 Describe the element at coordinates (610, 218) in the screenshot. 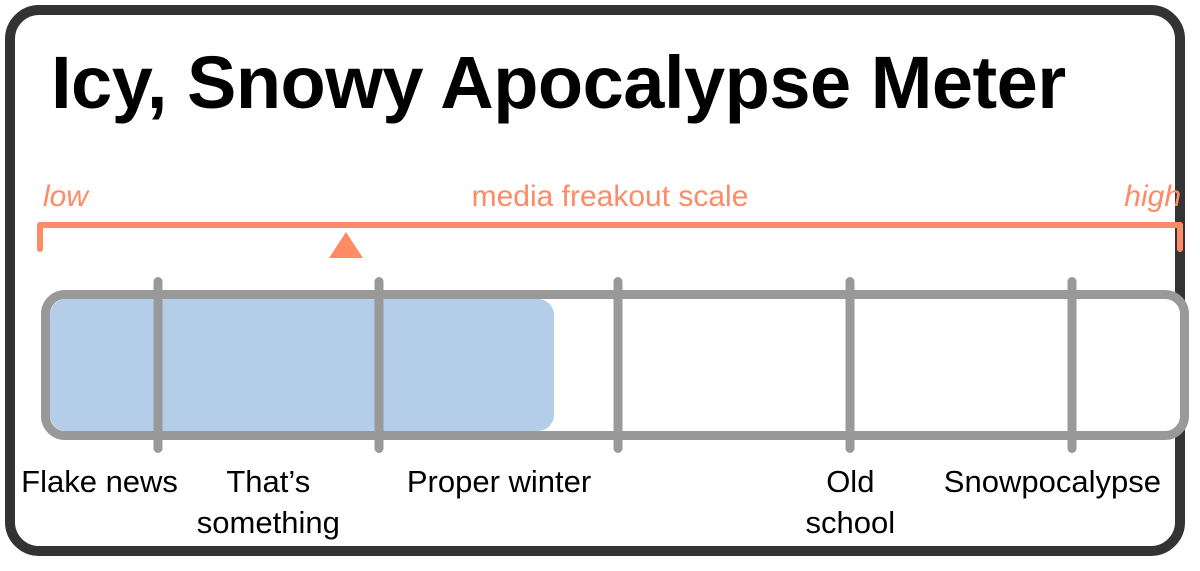

I see `media-freakout-scale: low media freakout scale high` at that location.